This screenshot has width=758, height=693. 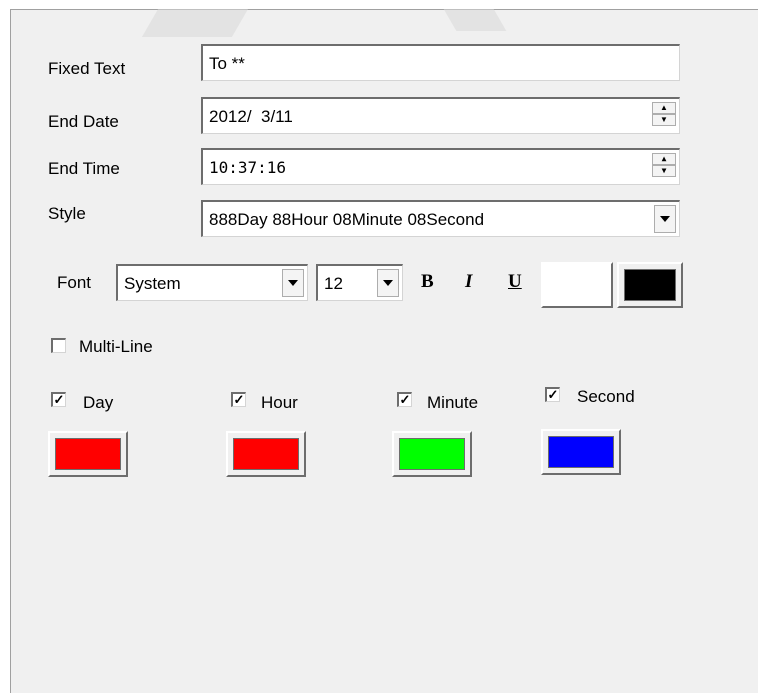 What do you see at coordinates (58, 345) in the screenshot?
I see `multi-line-checkbox` at bounding box center [58, 345].